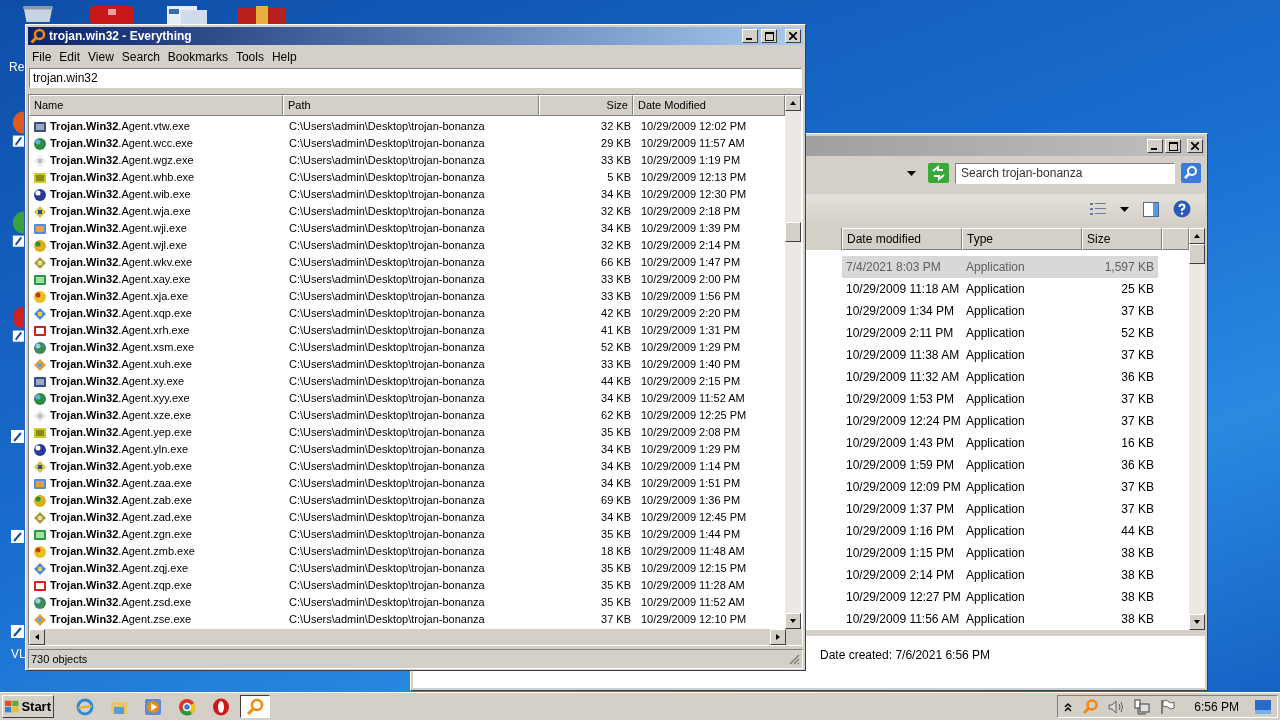 The height and width of the screenshot is (720, 1280). I want to click on list-view-icon, so click(1098, 209).